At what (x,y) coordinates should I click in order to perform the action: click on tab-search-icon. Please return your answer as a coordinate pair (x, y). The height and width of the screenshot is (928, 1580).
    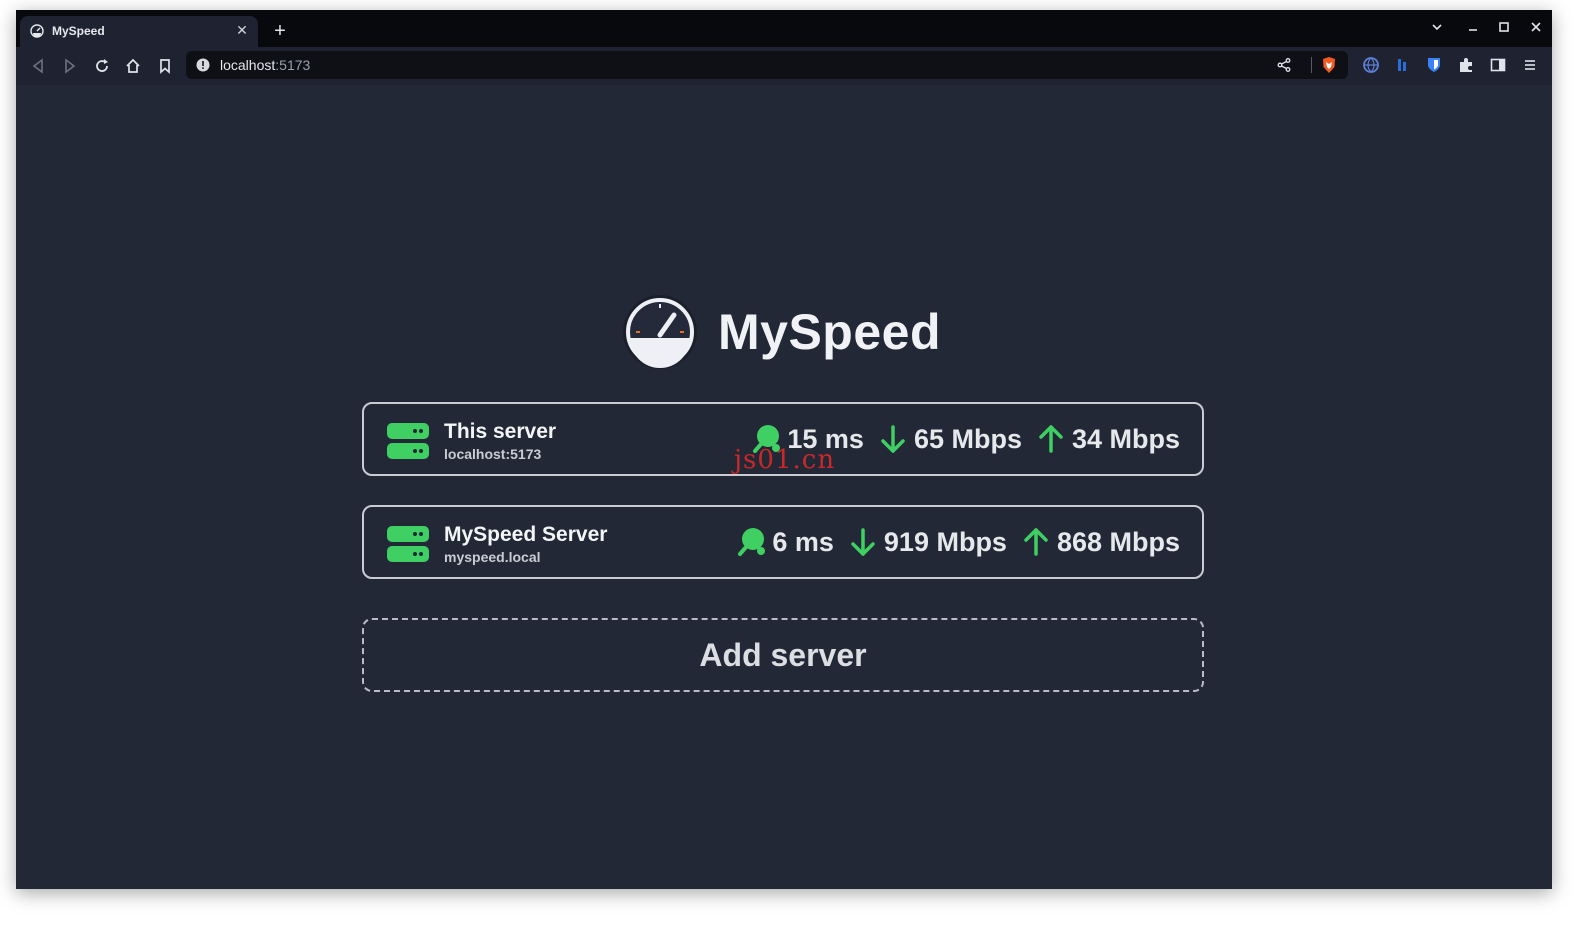
    Looking at the image, I should click on (1437, 29).